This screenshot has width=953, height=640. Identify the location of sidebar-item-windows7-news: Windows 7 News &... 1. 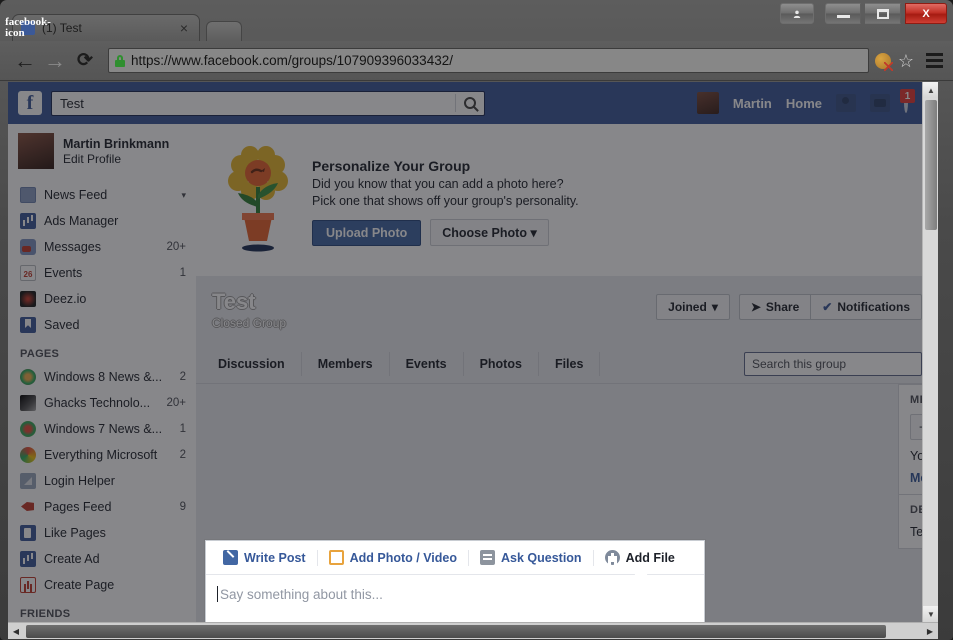
(102, 429).